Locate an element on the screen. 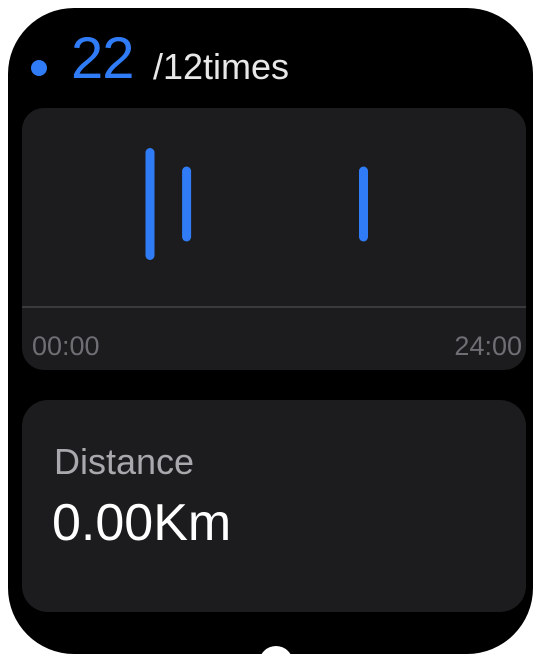 This screenshot has height=659, width=547. x-axis-end-label: 24:00 is located at coordinates (488, 346).